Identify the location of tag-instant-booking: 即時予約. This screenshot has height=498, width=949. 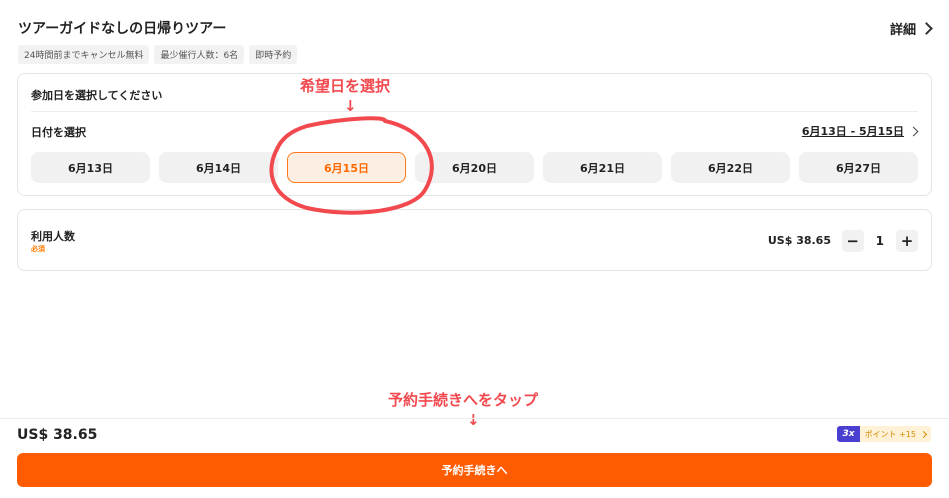
(273, 54).